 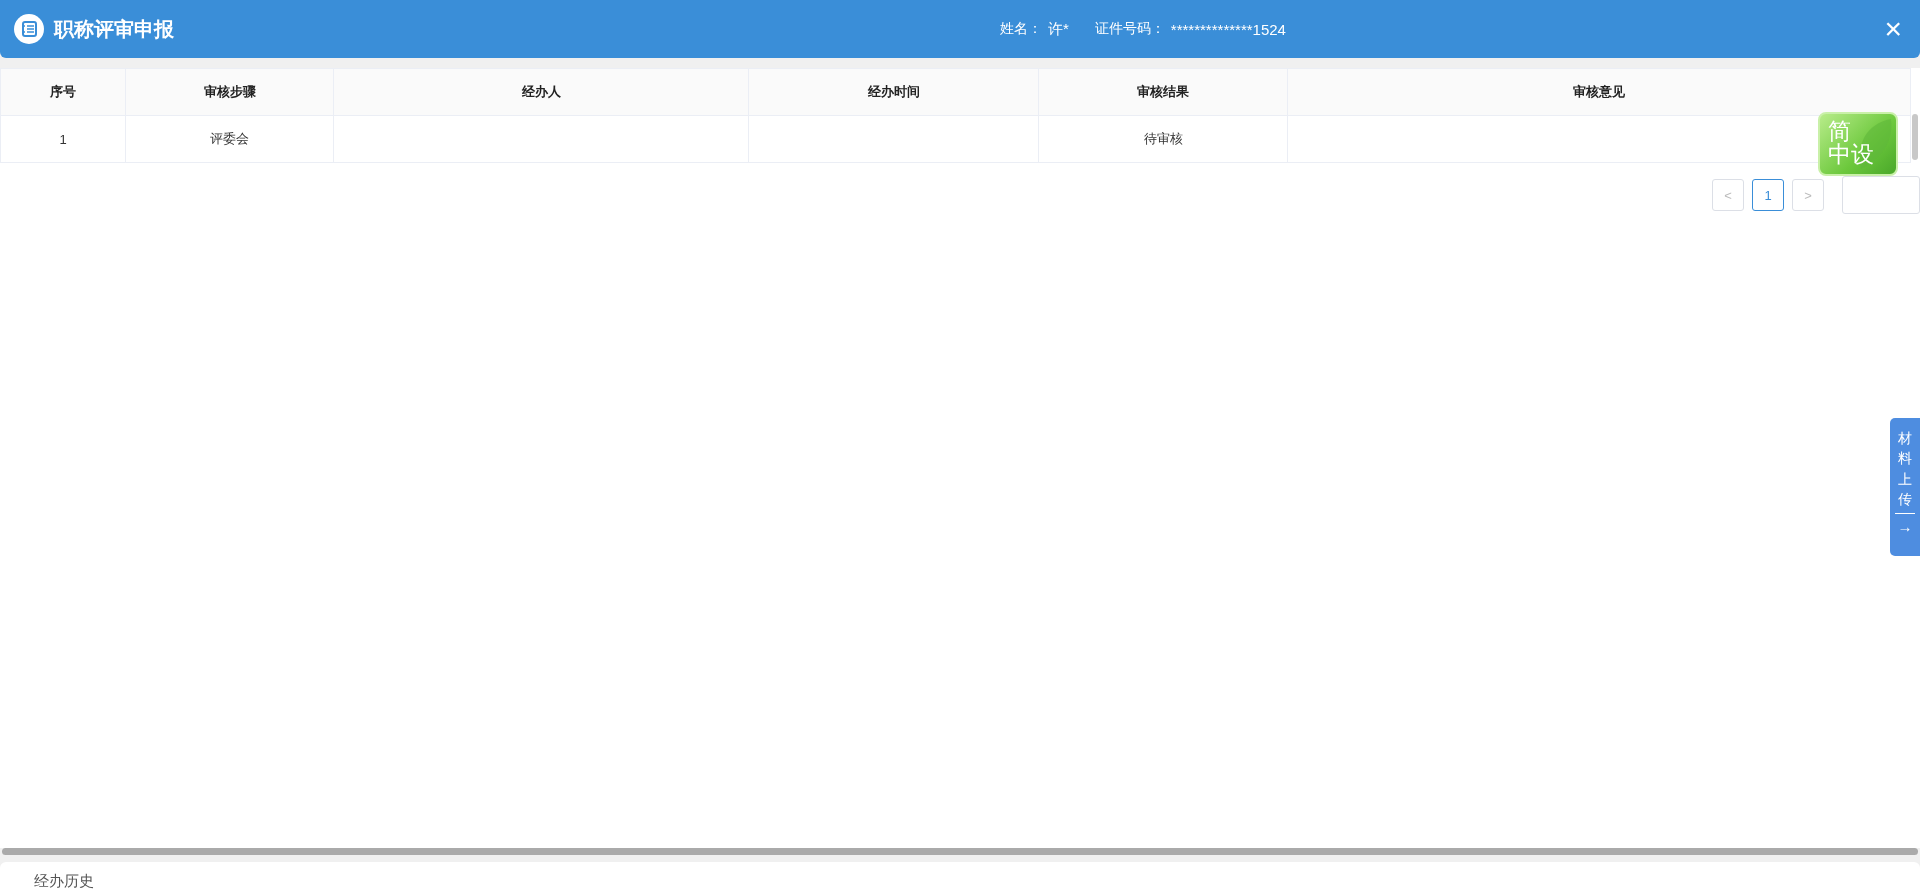 What do you see at coordinates (64, 880) in the screenshot?
I see `section-title: 经办历史` at bounding box center [64, 880].